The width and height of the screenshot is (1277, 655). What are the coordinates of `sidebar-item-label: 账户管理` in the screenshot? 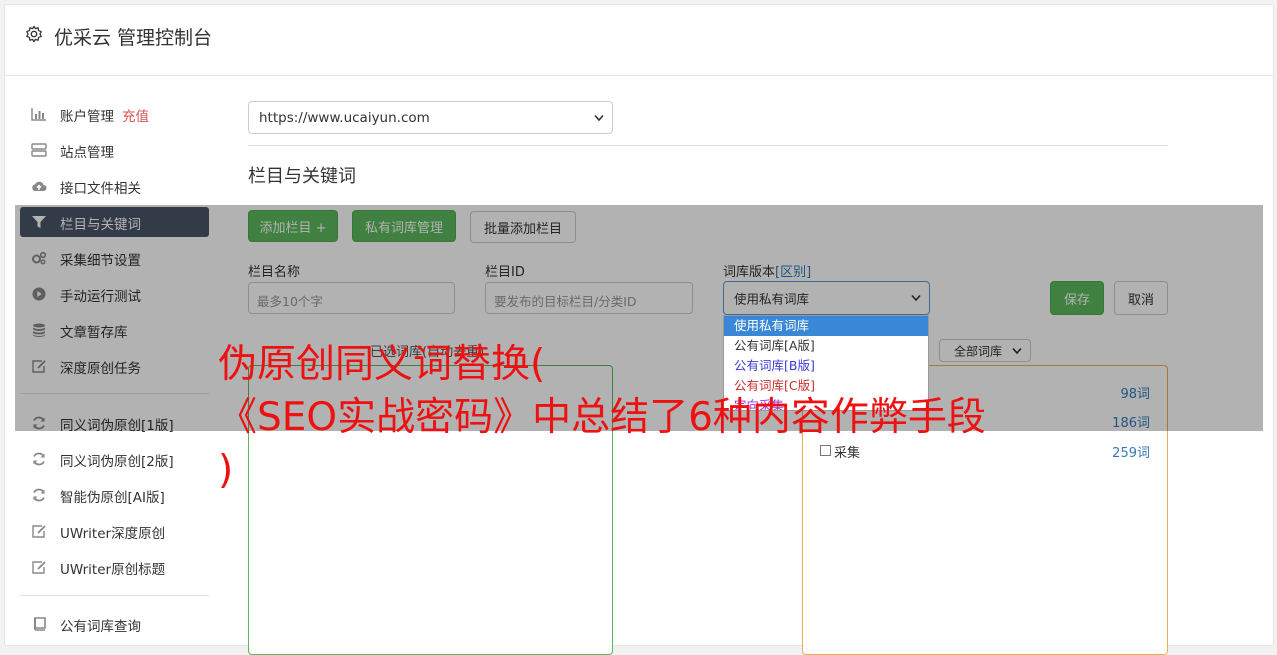 It's located at (87, 117).